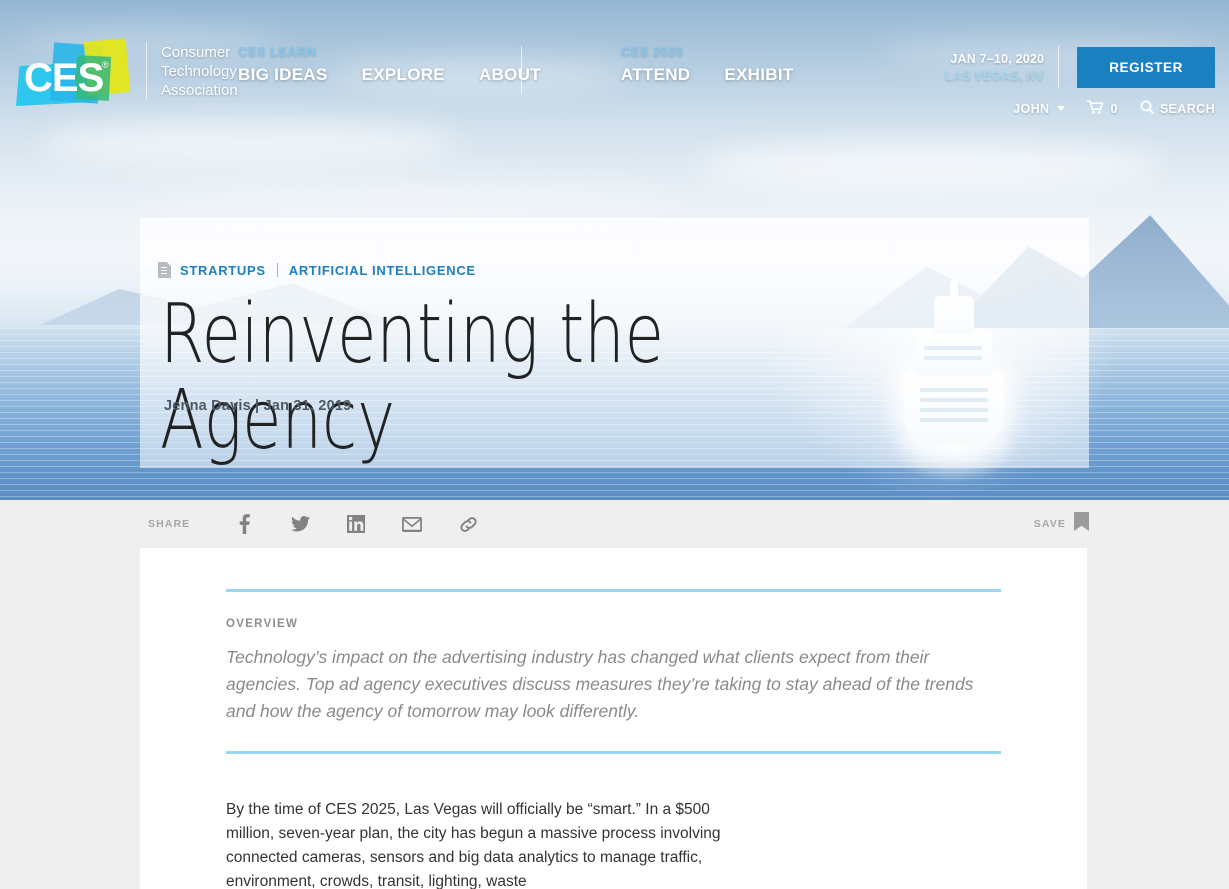 Image resolution: width=1229 pixels, height=889 pixels. I want to click on nav-item-explore: EXPLORE, so click(403, 75).